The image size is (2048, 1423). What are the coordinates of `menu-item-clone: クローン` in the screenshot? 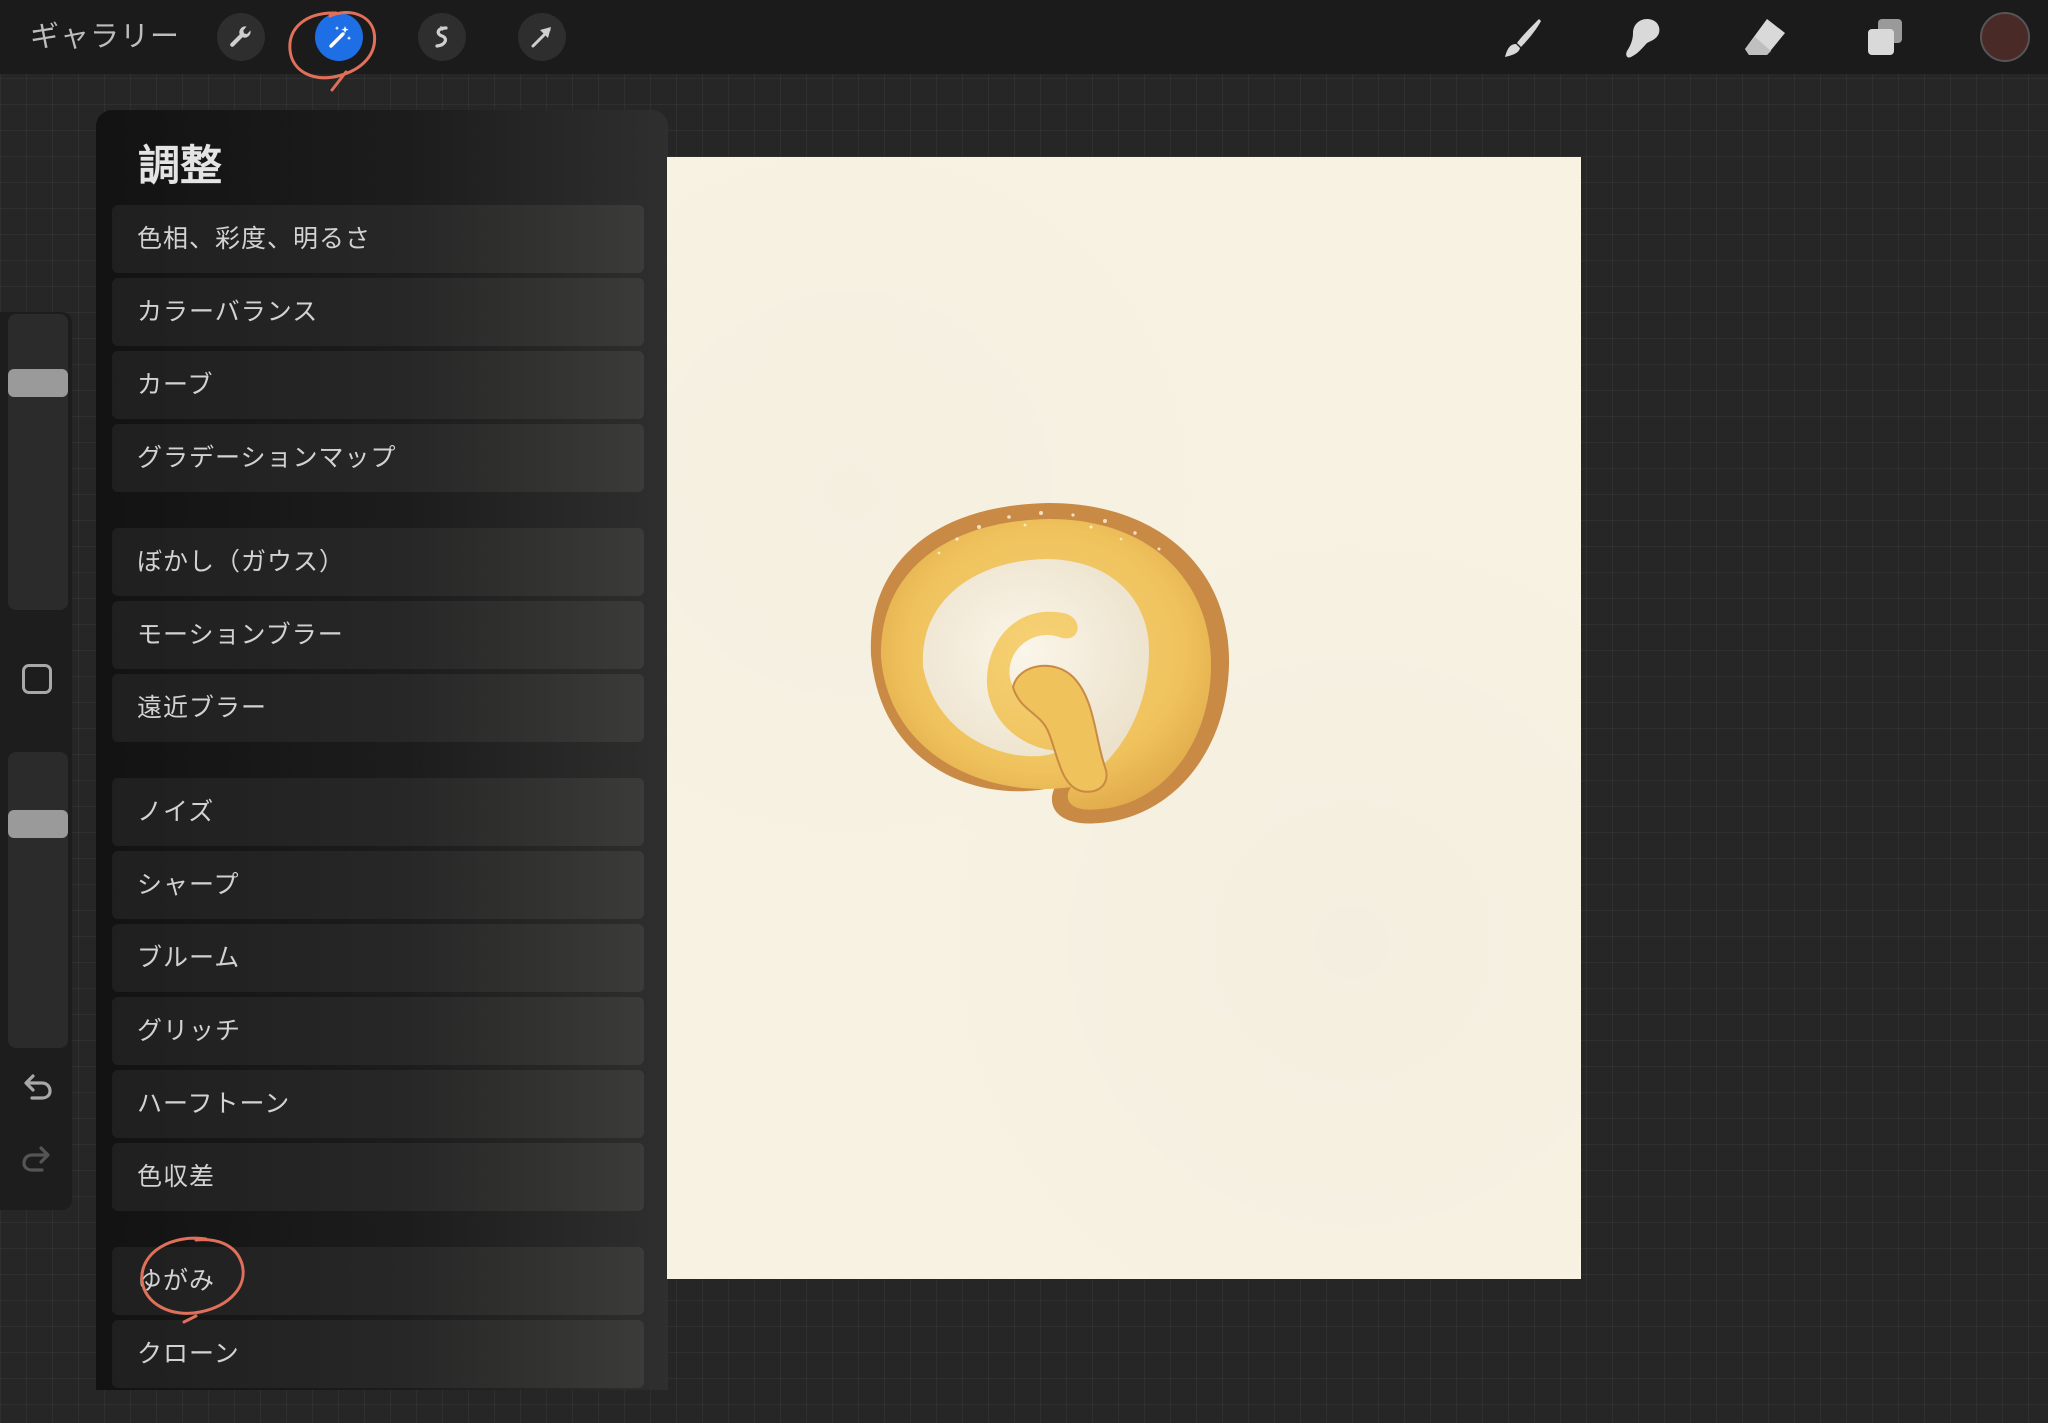 It's located at (378, 1354).